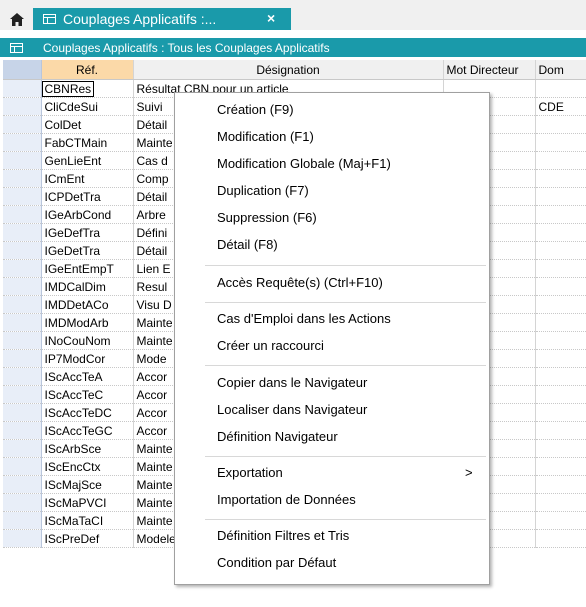  I want to click on cell-ref: ICPDetTra, so click(87, 196).